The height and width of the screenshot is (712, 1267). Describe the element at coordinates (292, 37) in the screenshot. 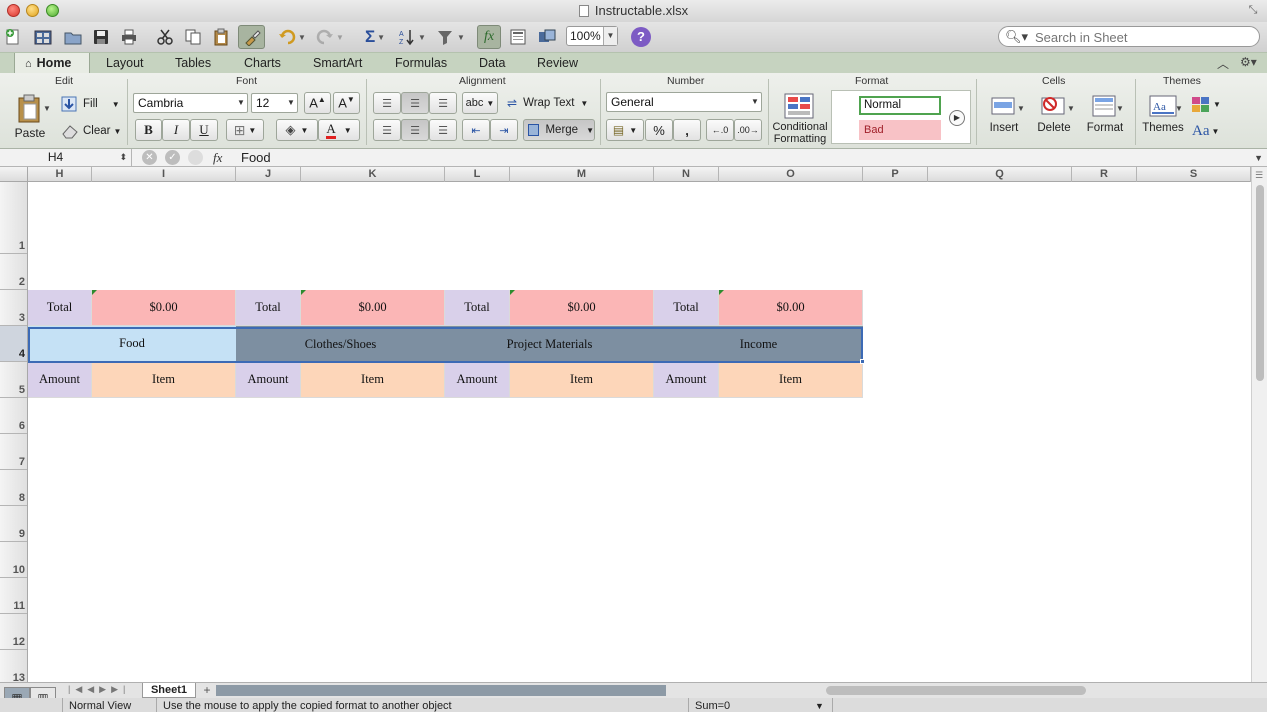

I see `undo-button: ▼` at that location.